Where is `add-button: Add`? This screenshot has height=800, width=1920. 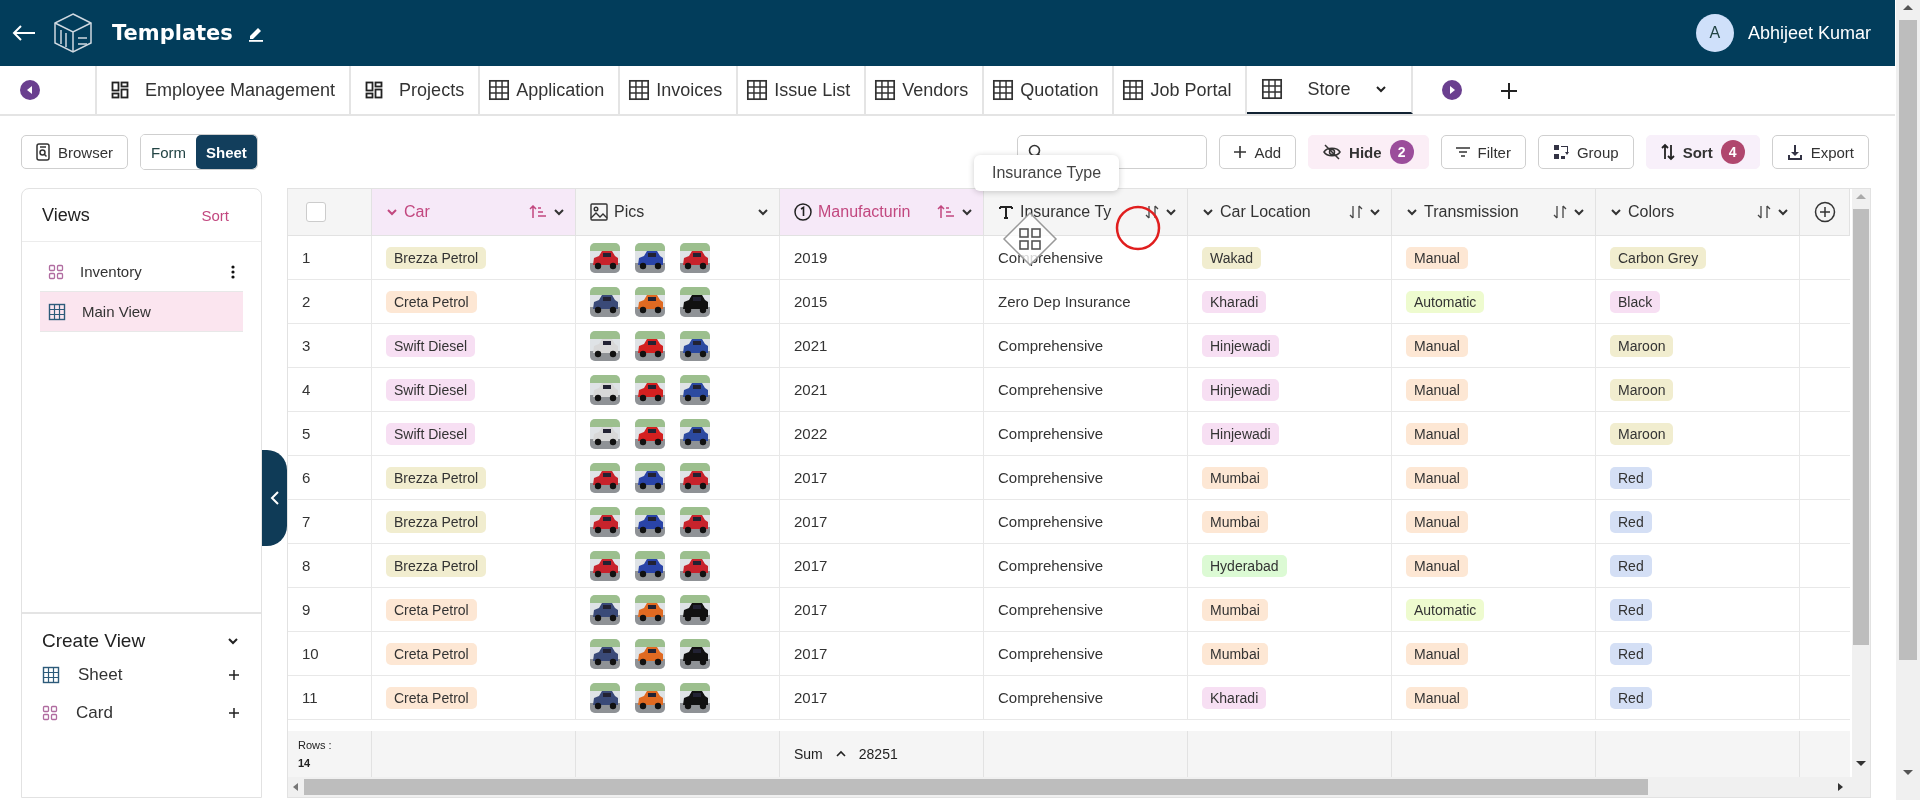 add-button: Add is located at coordinates (1258, 152).